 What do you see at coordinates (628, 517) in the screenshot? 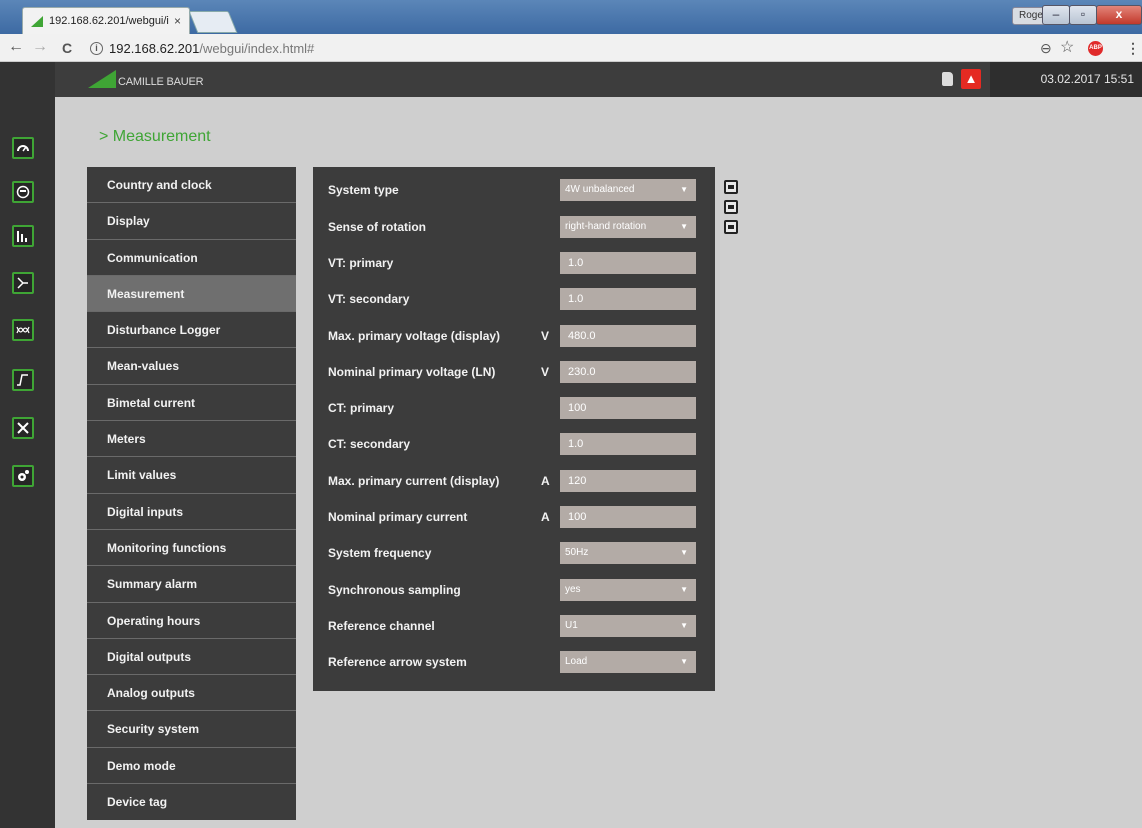
I see `nominal-primary-current-input` at bounding box center [628, 517].